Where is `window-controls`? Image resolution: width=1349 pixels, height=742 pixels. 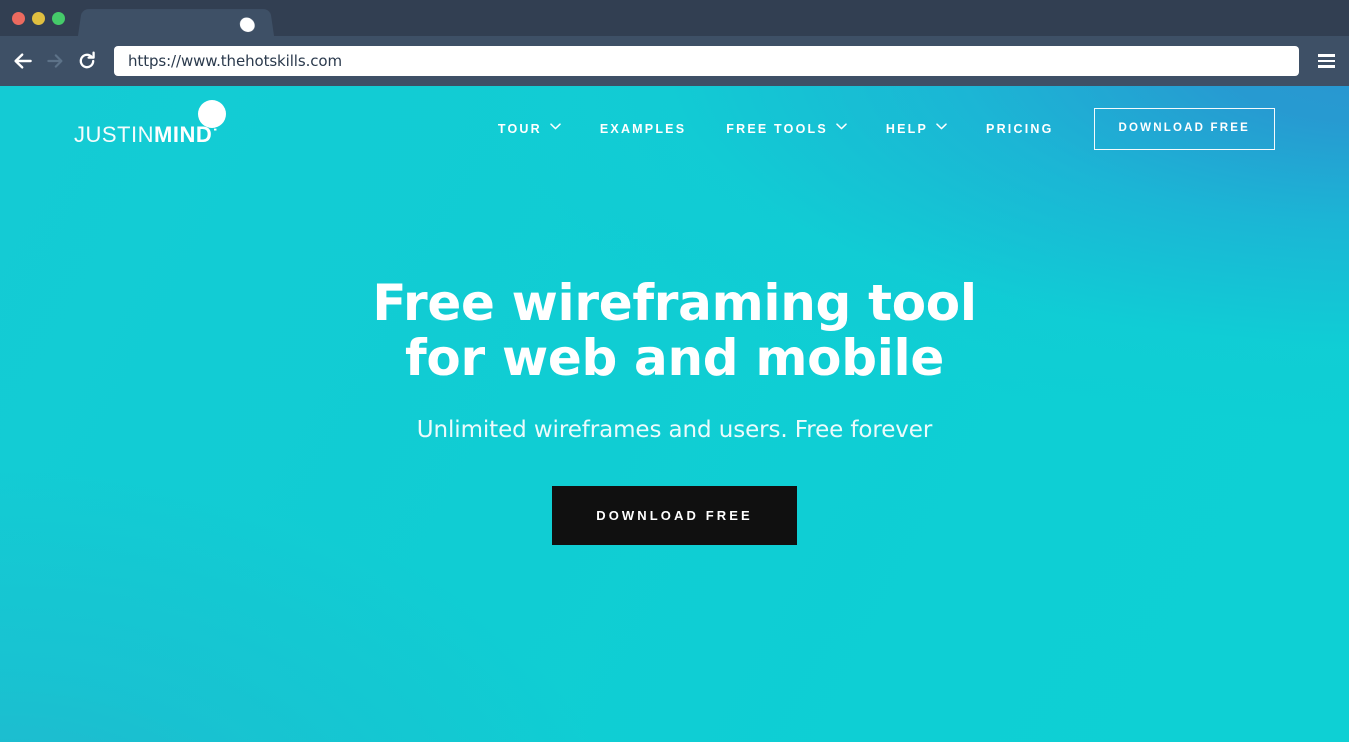 window-controls is located at coordinates (38, 18).